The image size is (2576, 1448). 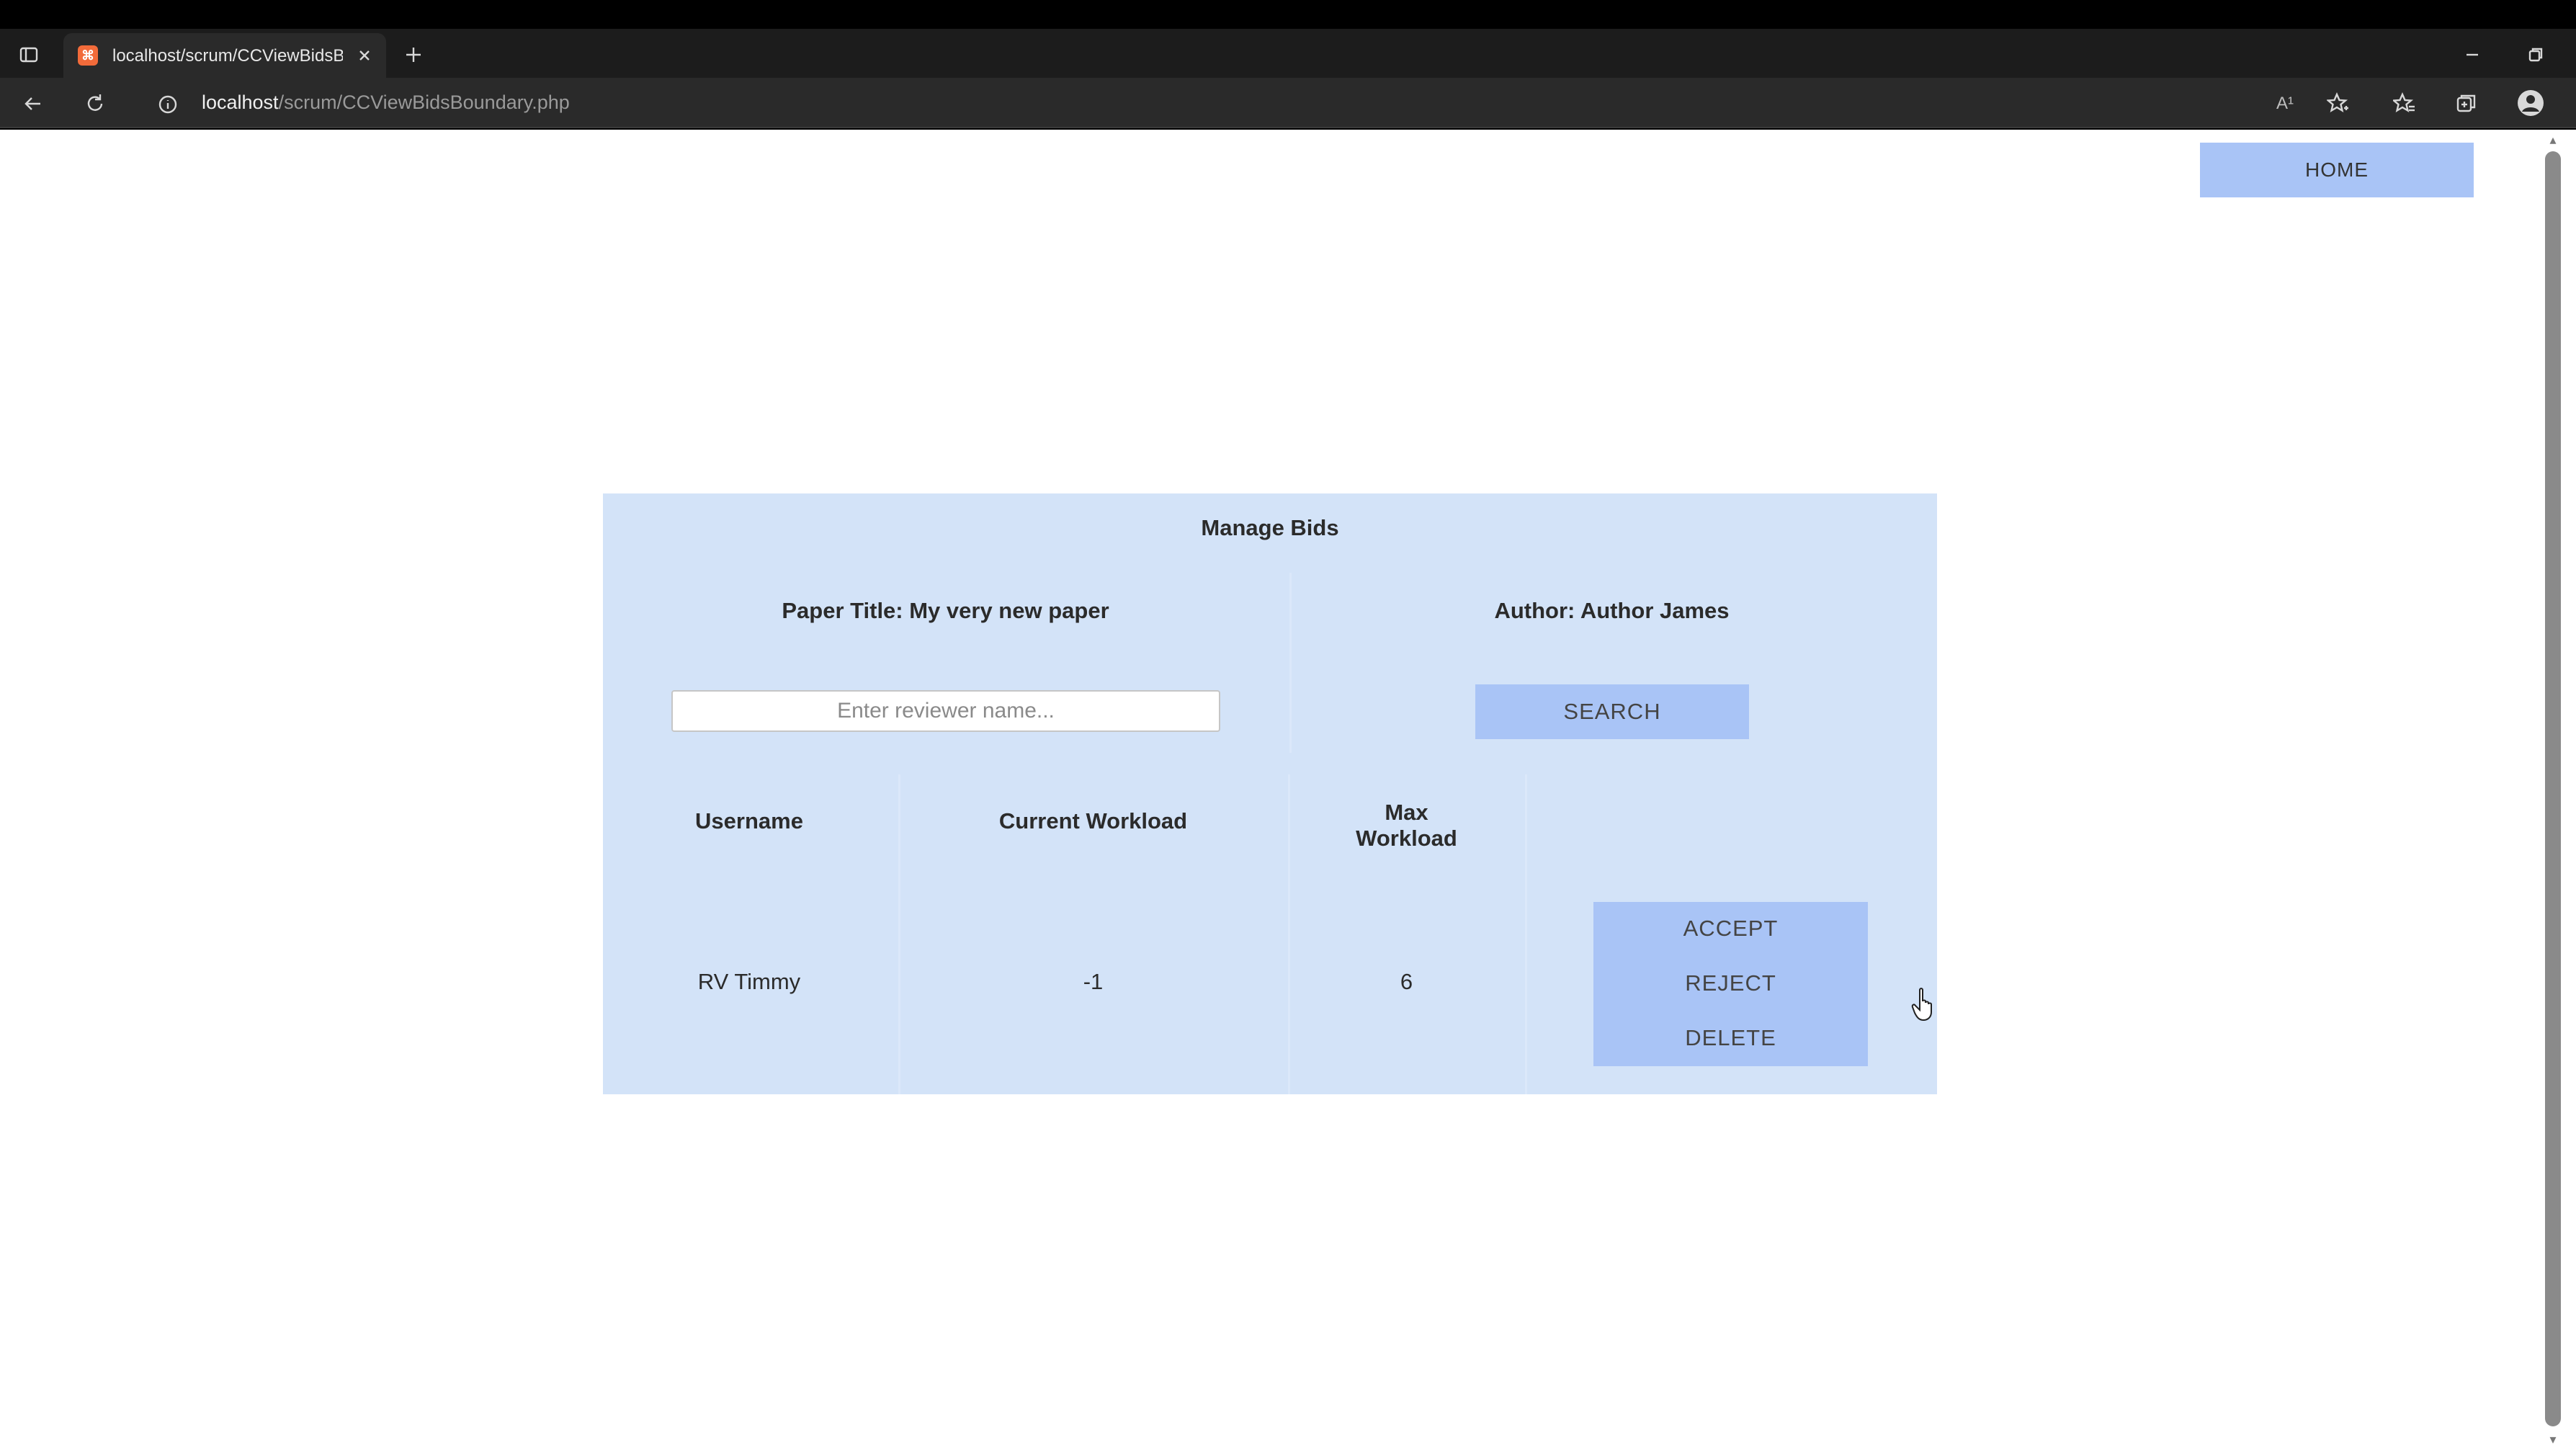 What do you see at coordinates (1406, 812) in the screenshot?
I see `header-max-workload-line1: Max` at bounding box center [1406, 812].